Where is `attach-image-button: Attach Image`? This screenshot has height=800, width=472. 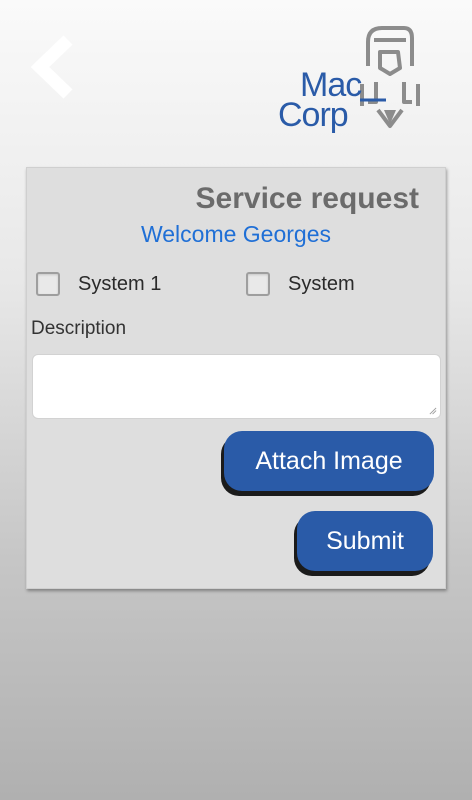 attach-image-button: Attach Image is located at coordinates (329, 461).